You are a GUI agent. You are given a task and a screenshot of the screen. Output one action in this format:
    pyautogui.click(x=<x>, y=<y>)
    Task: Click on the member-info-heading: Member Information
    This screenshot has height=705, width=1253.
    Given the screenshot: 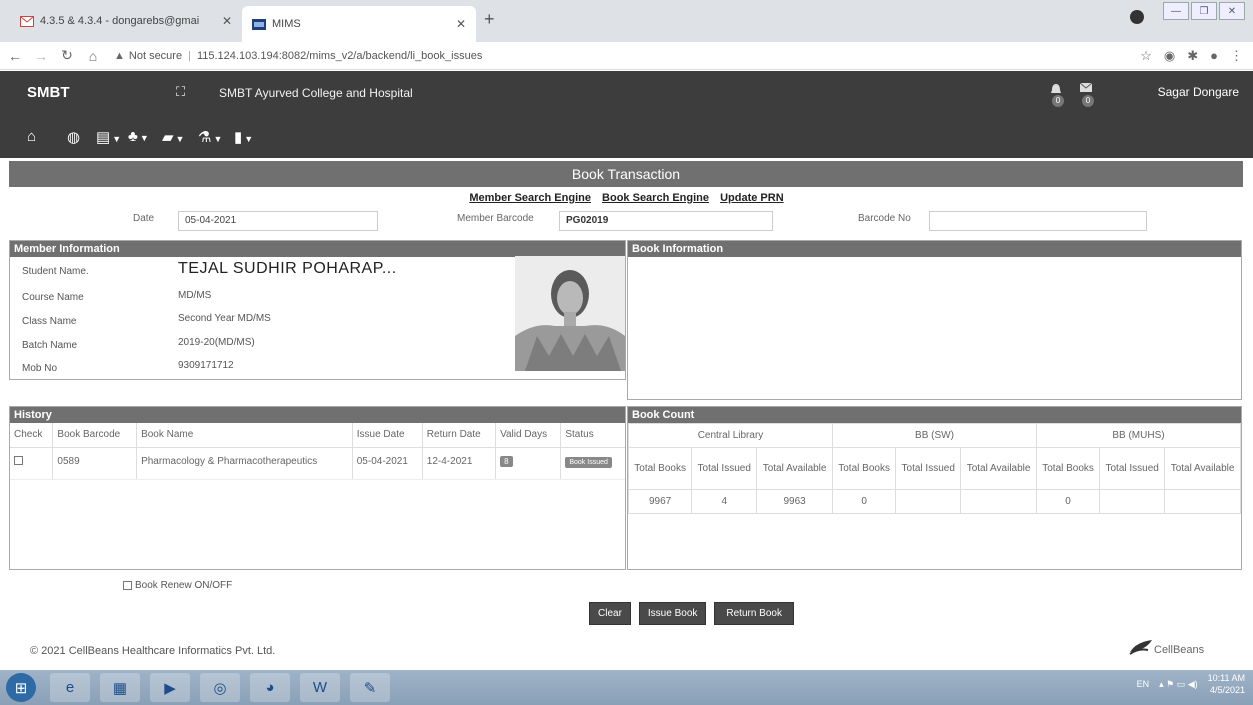 What is the action you would take?
    pyautogui.click(x=317, y=249)
    